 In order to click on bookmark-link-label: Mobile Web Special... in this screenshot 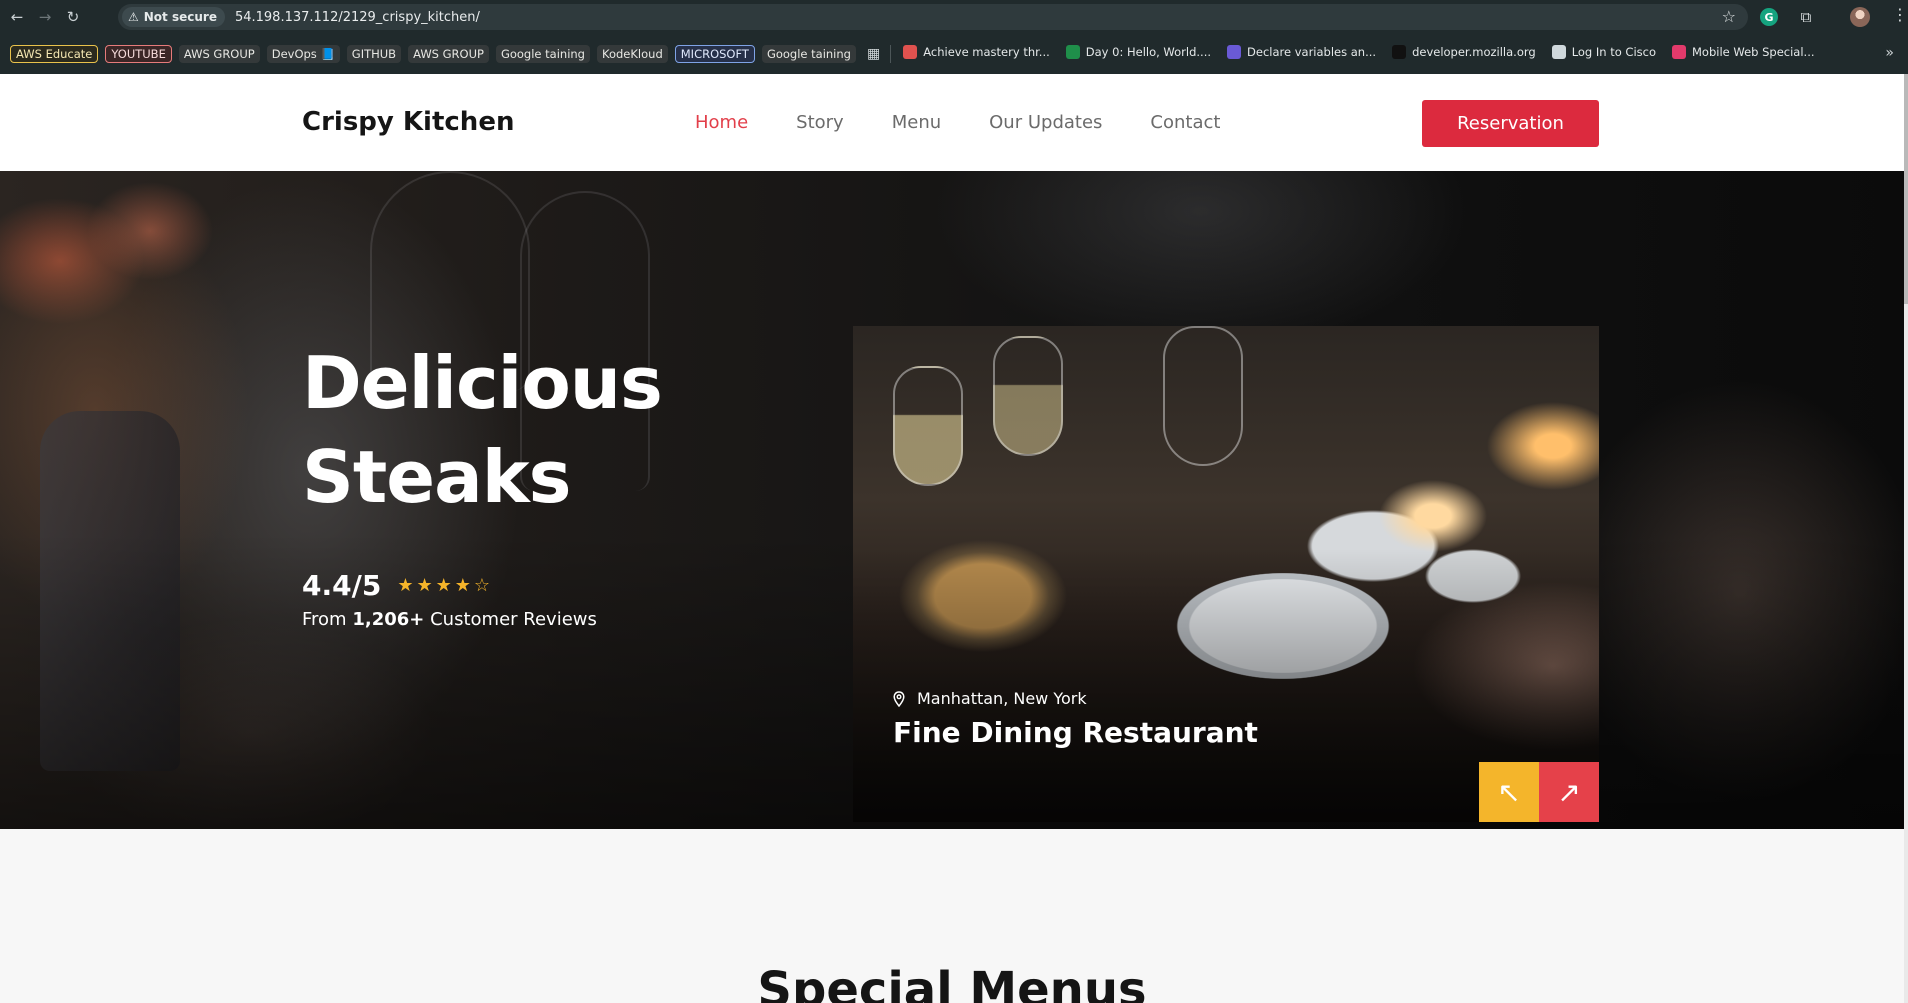, I will do `click(1753, 51)`.